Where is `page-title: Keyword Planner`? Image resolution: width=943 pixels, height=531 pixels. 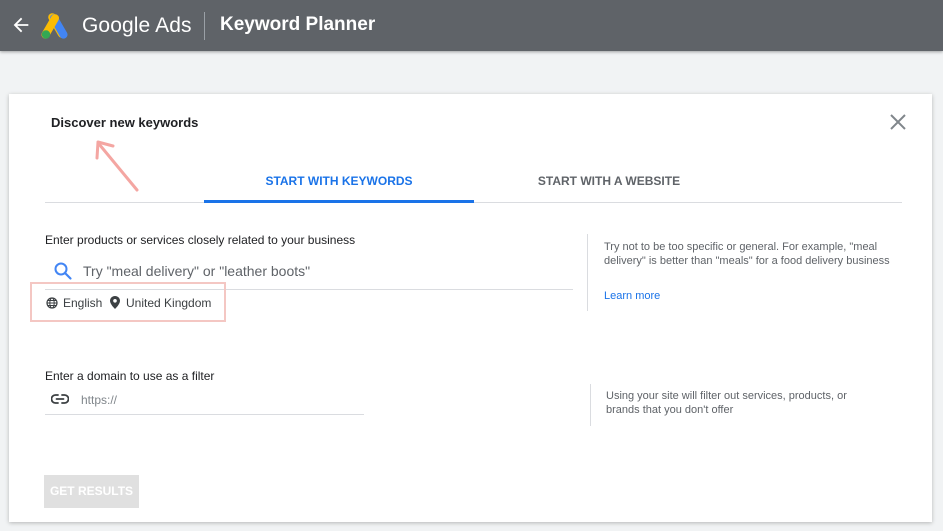
page-title: Keyword Planner is located at coordinates (298, 24).